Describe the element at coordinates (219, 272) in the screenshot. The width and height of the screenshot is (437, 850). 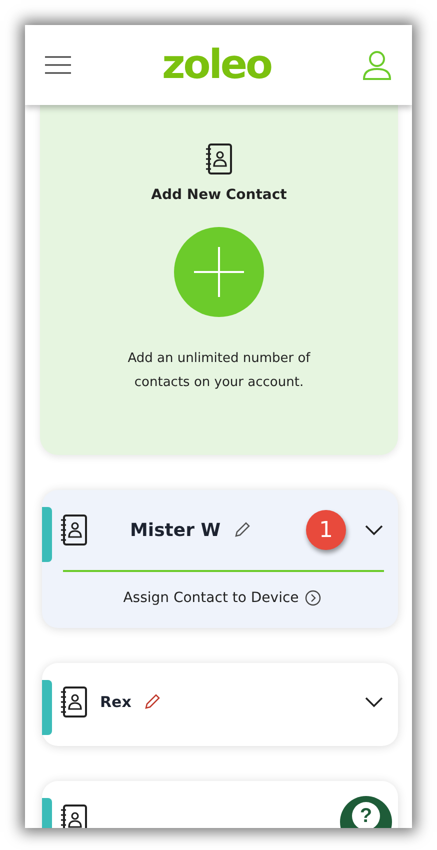
I see `plus-icon` at that location.